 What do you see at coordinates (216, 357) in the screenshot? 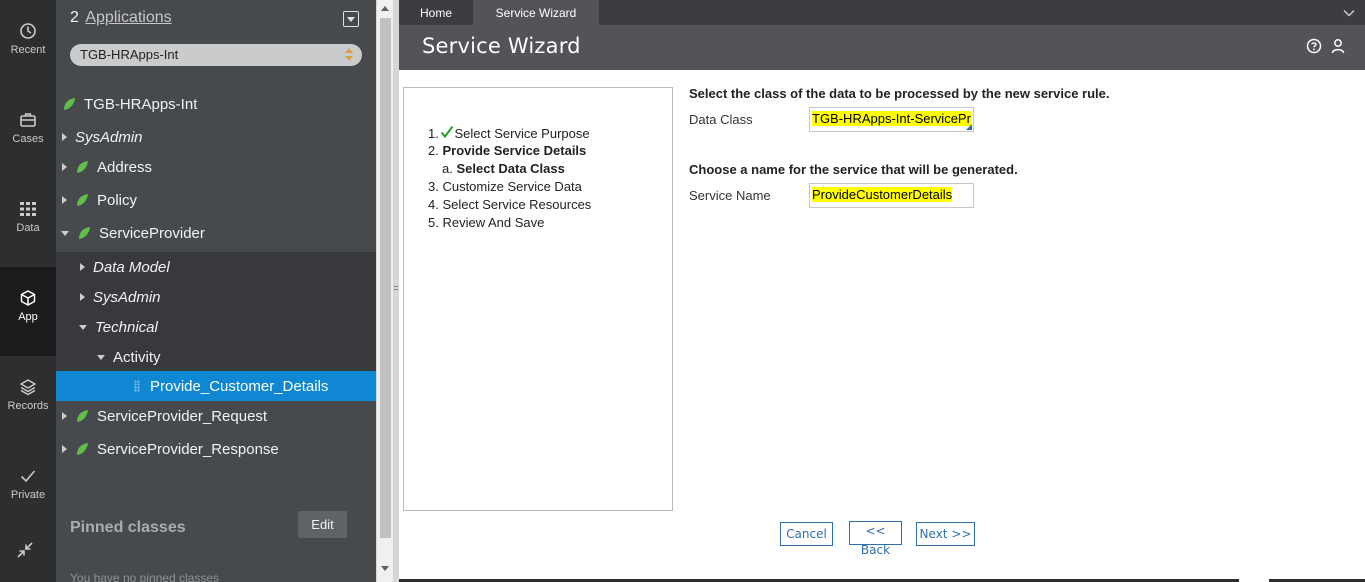
I see `tree-item-activity: Activity` at bounding box center [216, 357].